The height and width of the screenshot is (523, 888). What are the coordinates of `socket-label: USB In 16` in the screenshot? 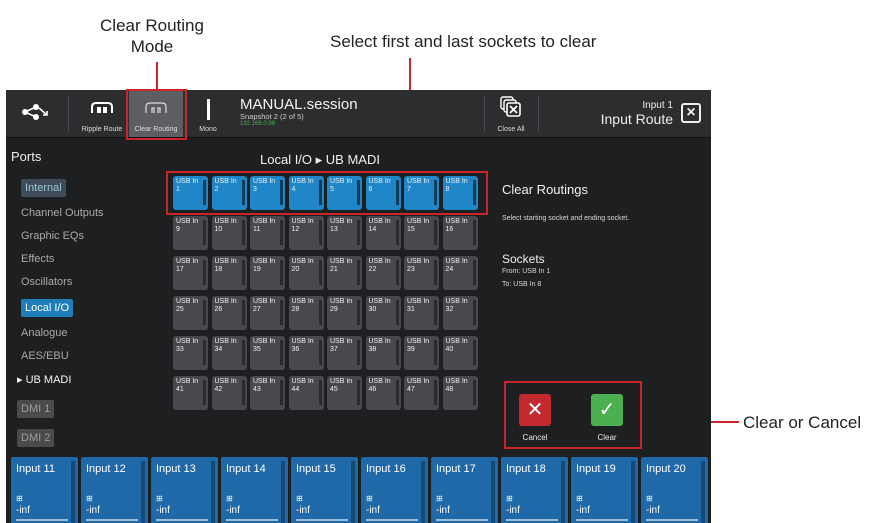 It's located at (456, 225).